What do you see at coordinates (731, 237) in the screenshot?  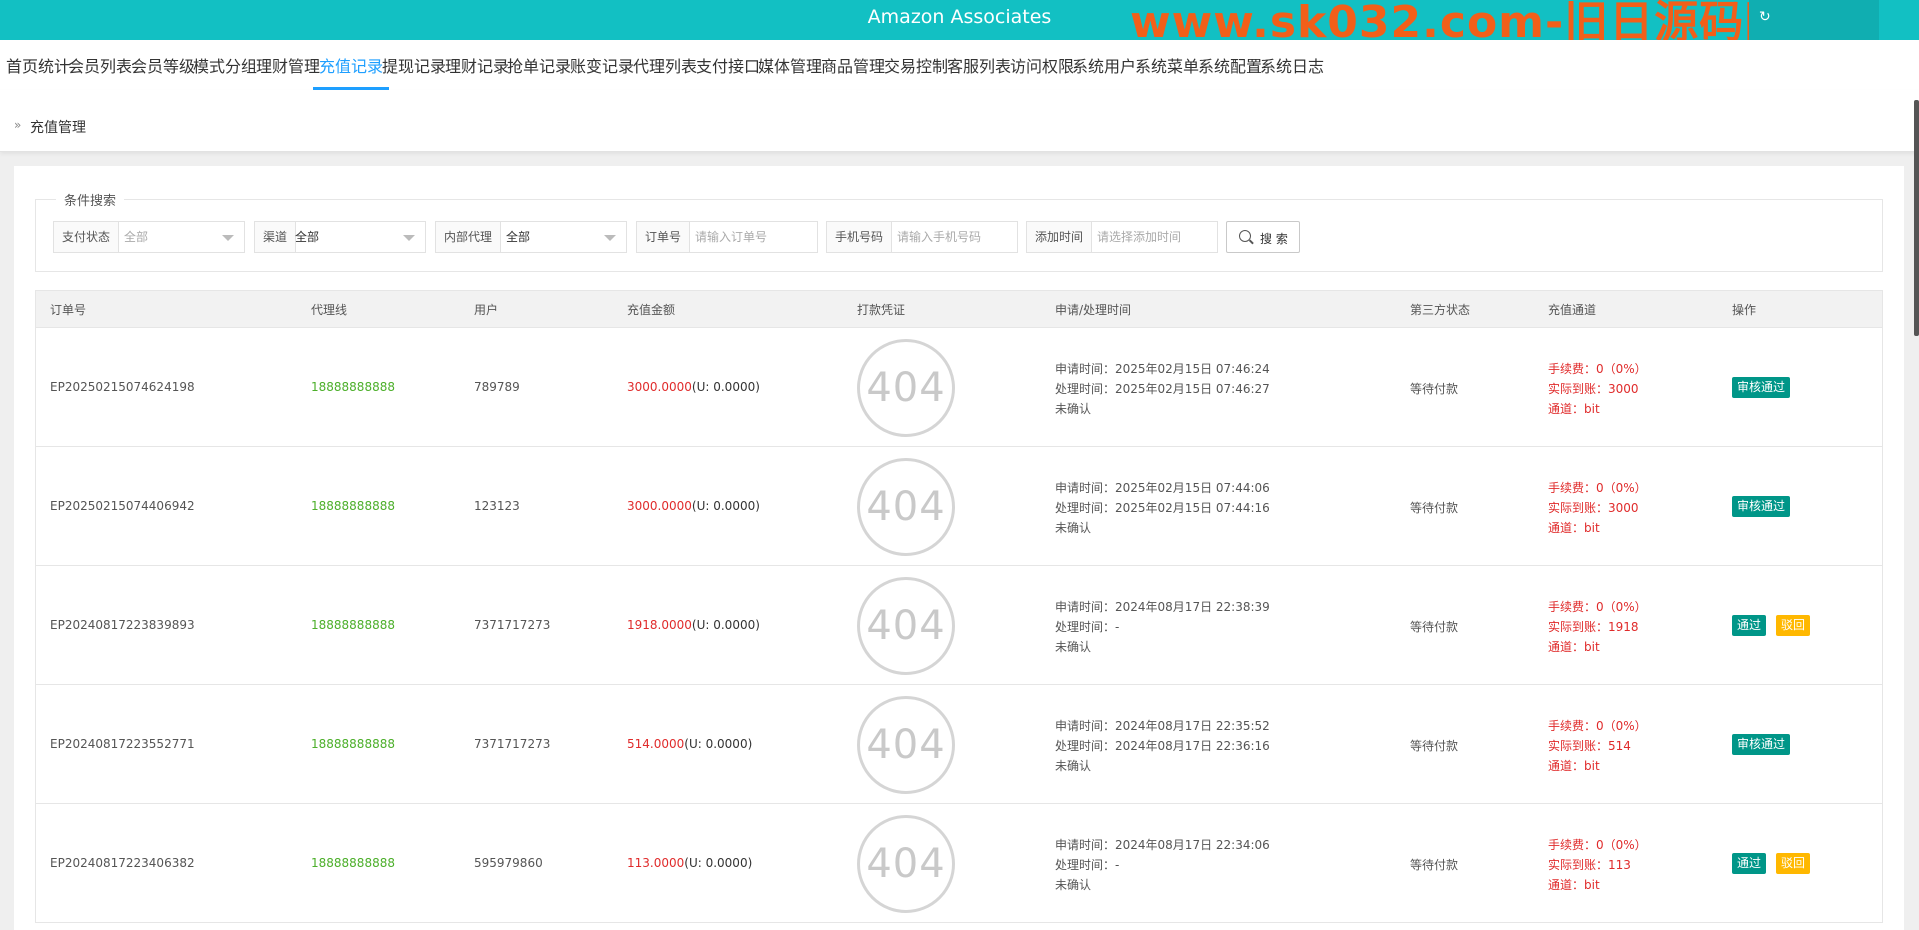 I see `order-no-input: 请输入订单号` at bounding box center [731, 237].